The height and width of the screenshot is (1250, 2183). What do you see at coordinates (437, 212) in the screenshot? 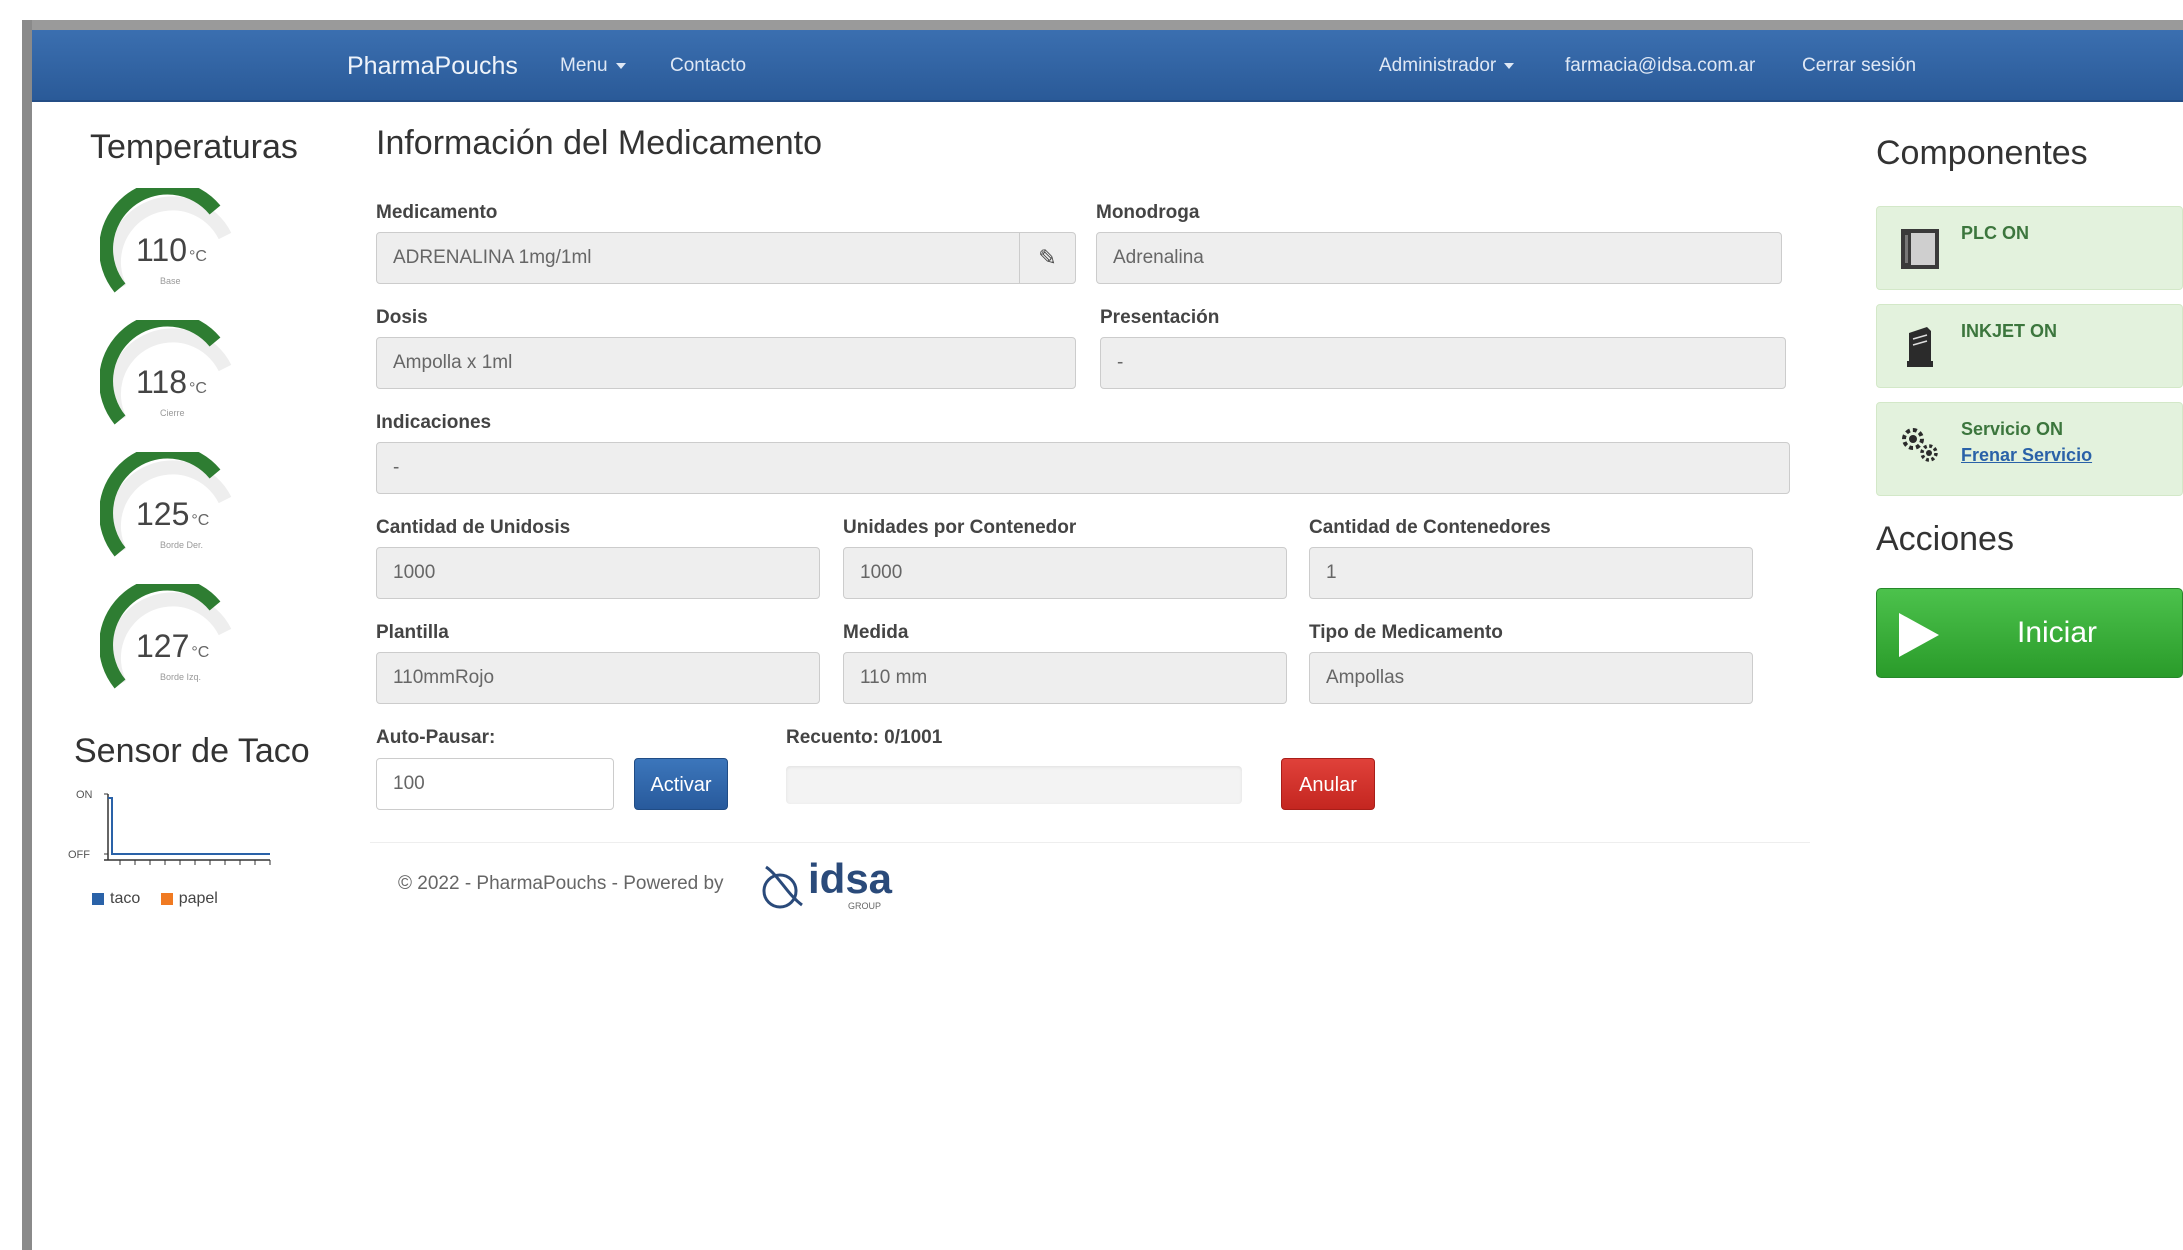
I see `medicamento-label: Medicamento` at bounding box center [437, 212].